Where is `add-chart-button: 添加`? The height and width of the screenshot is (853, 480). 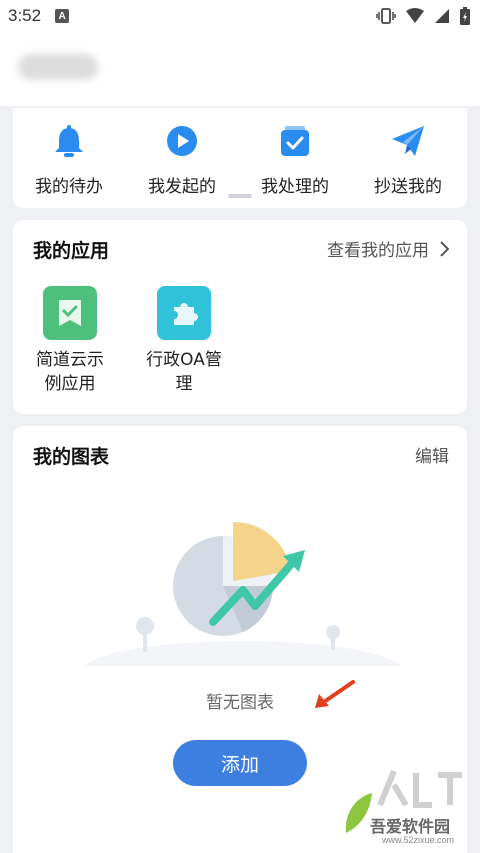 add-chart-button: 添加 is located at coordinates (240, 763).